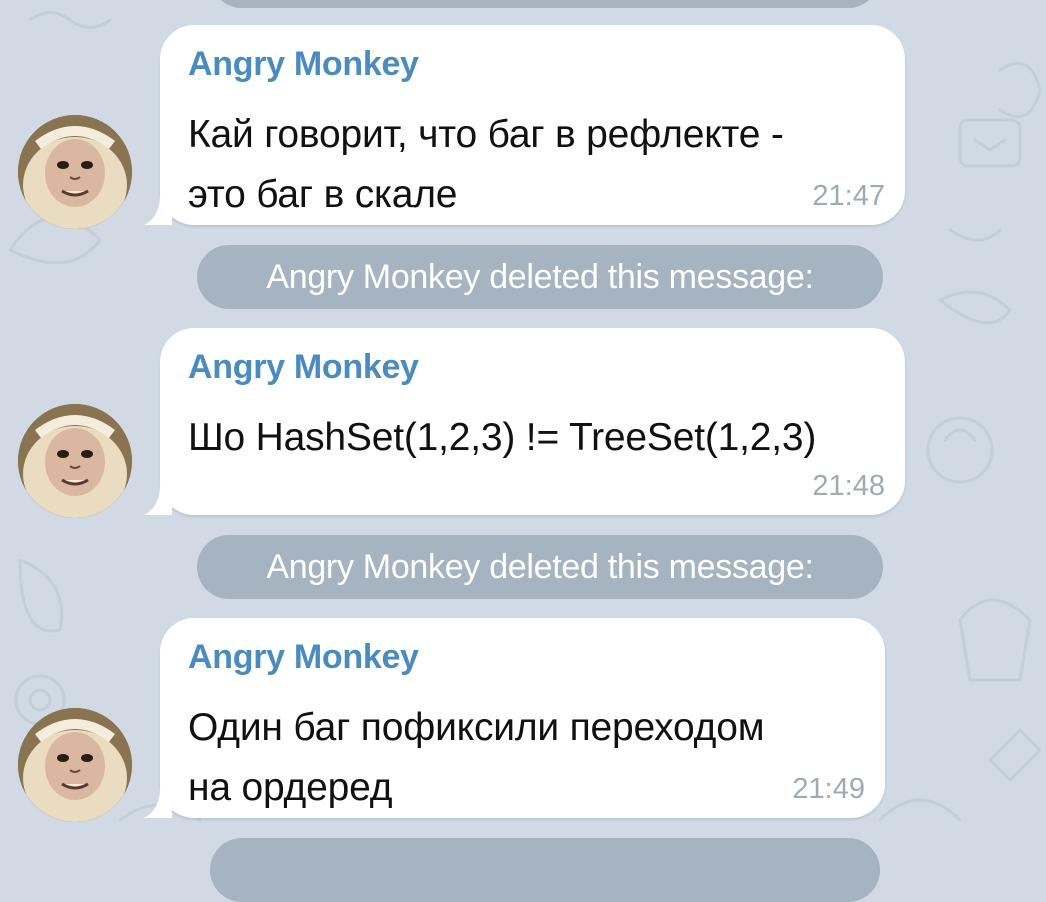  What do you see at coordinates (323, 194) in the screenshot?
I see `message-line: это баг в скале` at bounding box center [323, 194].